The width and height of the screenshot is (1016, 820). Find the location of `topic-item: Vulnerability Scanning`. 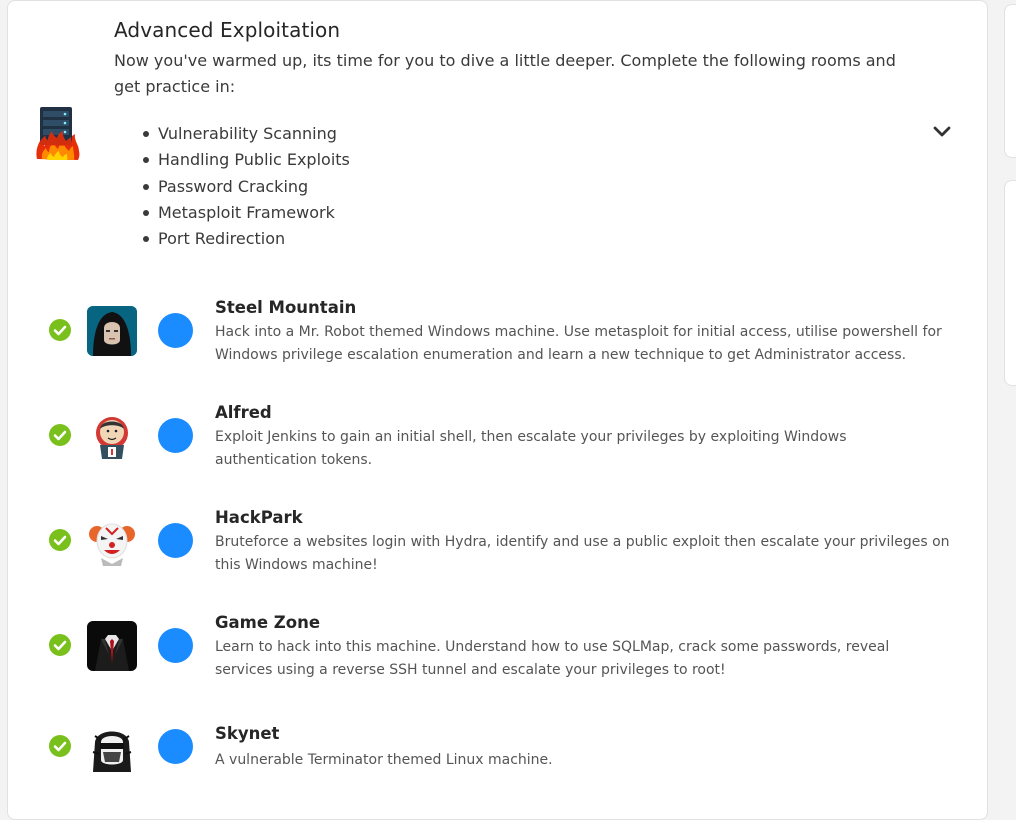

topic-item: Vulnerability Scanning is located at coordinates (245, 134).